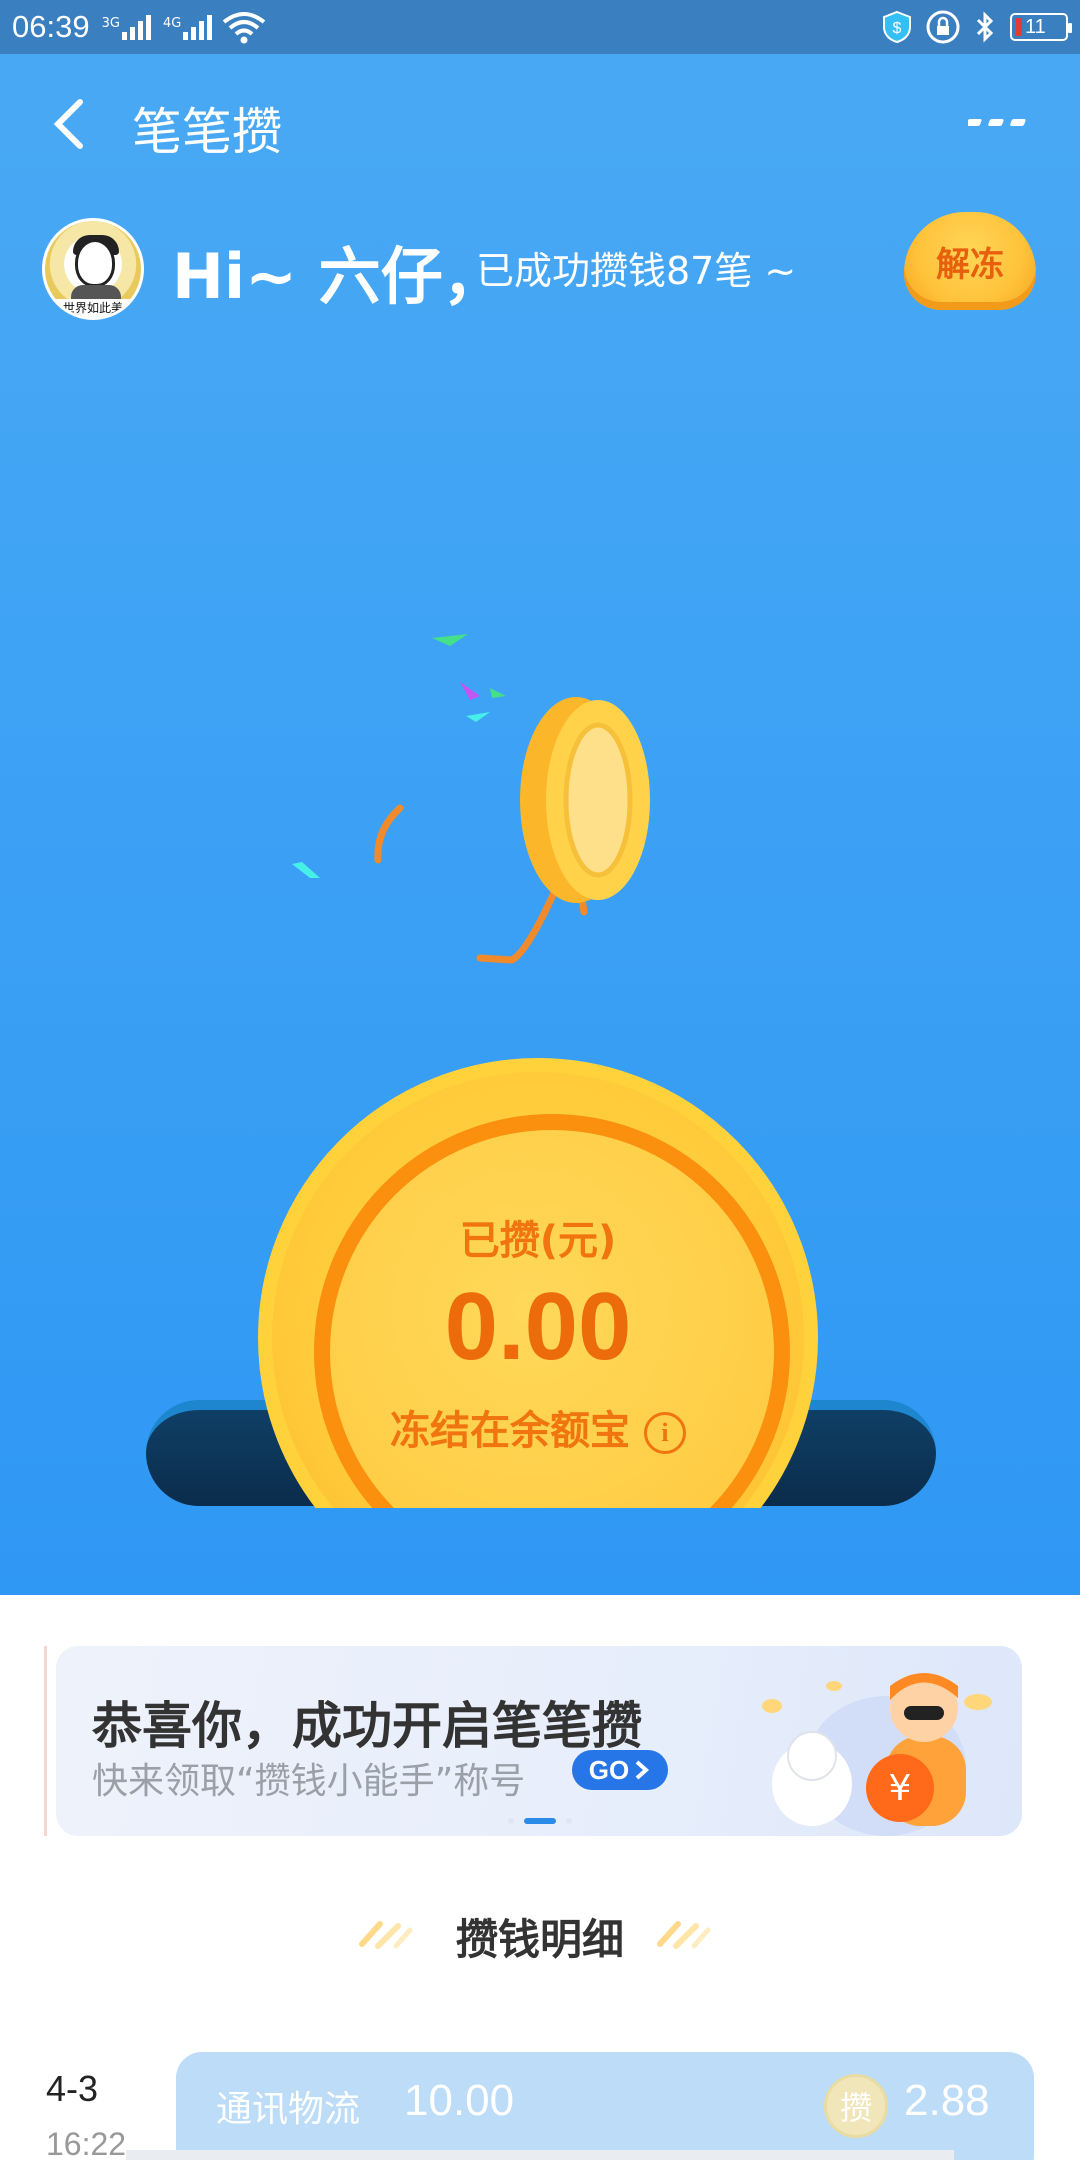  I want to click on savings-coin: 已攒(元) 0.00 冻结在余额宝 i, so click(538, 1283).